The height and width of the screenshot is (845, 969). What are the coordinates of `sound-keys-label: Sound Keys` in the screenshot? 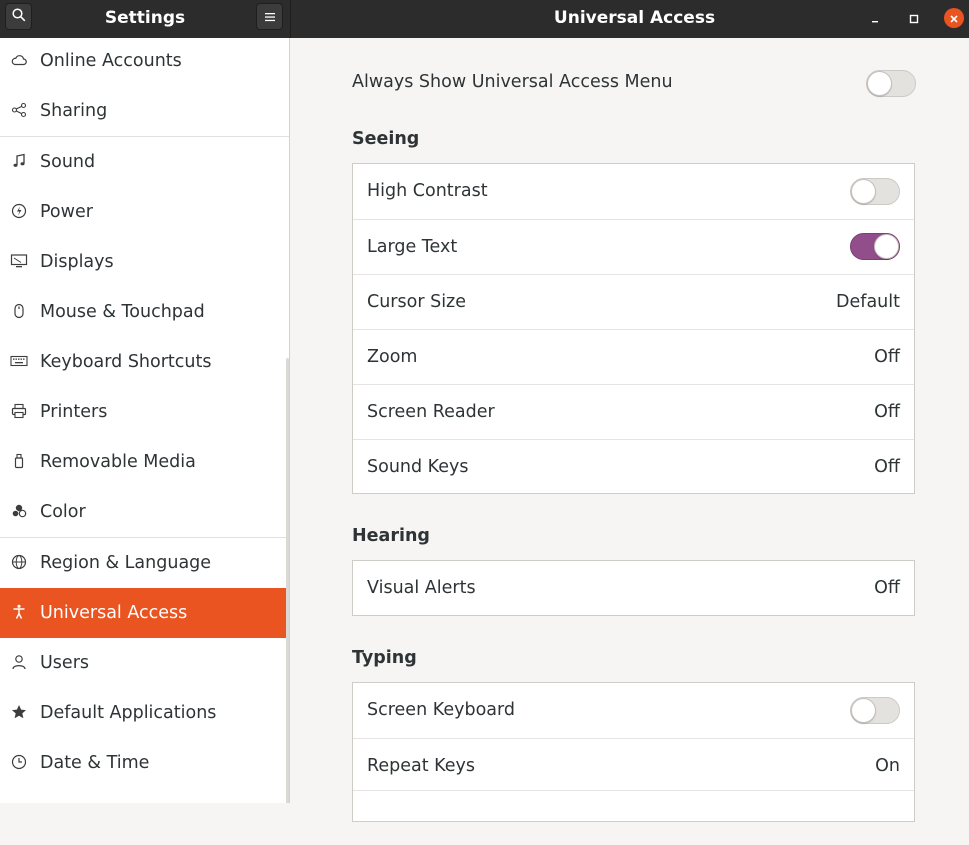 It's located at (418, 467).